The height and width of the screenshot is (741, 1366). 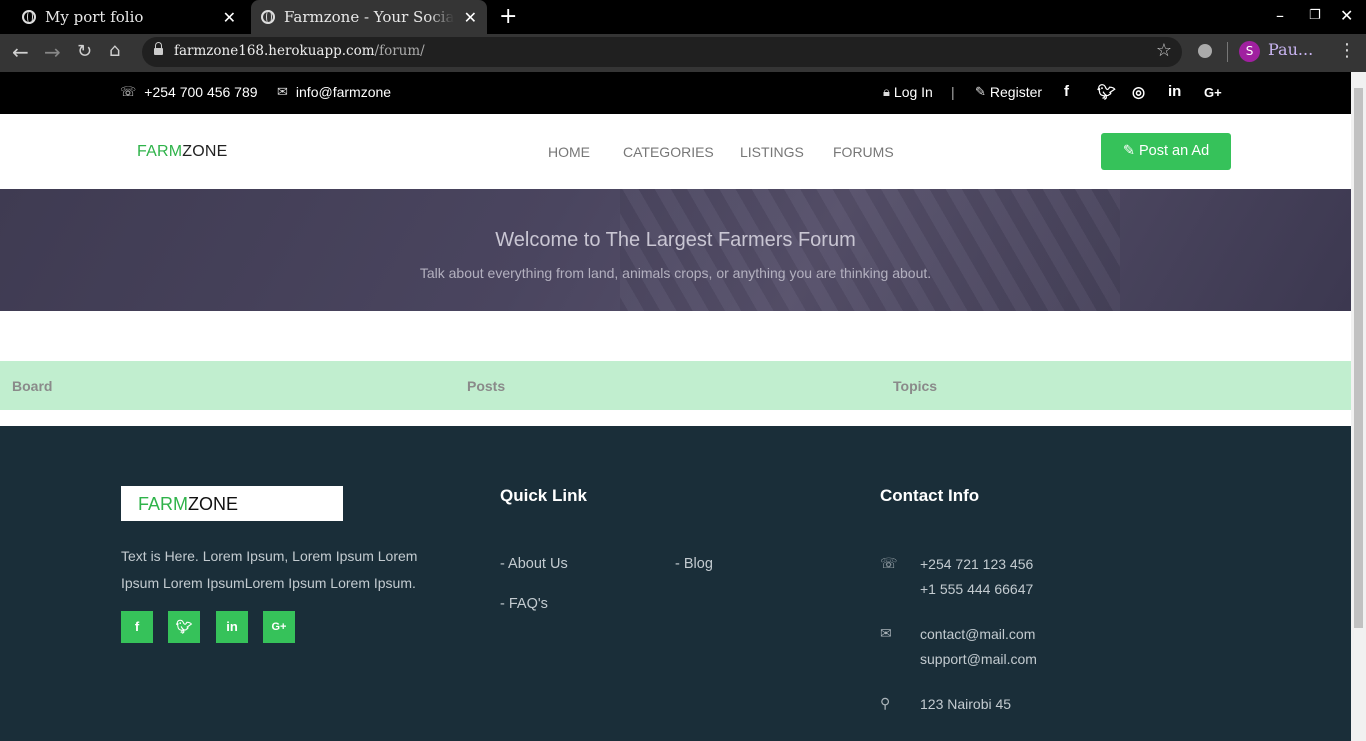 What do you see at coordinates (1164, 50) in the screenshot?
I see `bookmark-star-icon: ☆` at bounding box center [1164, 50].